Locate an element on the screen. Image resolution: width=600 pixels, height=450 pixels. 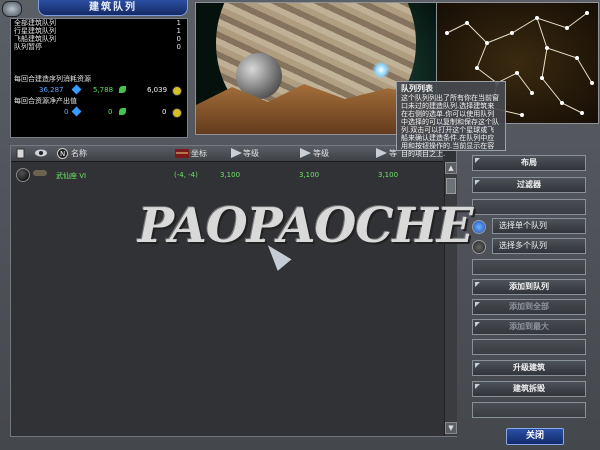
row-coord: (-4, -4) is located at coordinates (186, 175).